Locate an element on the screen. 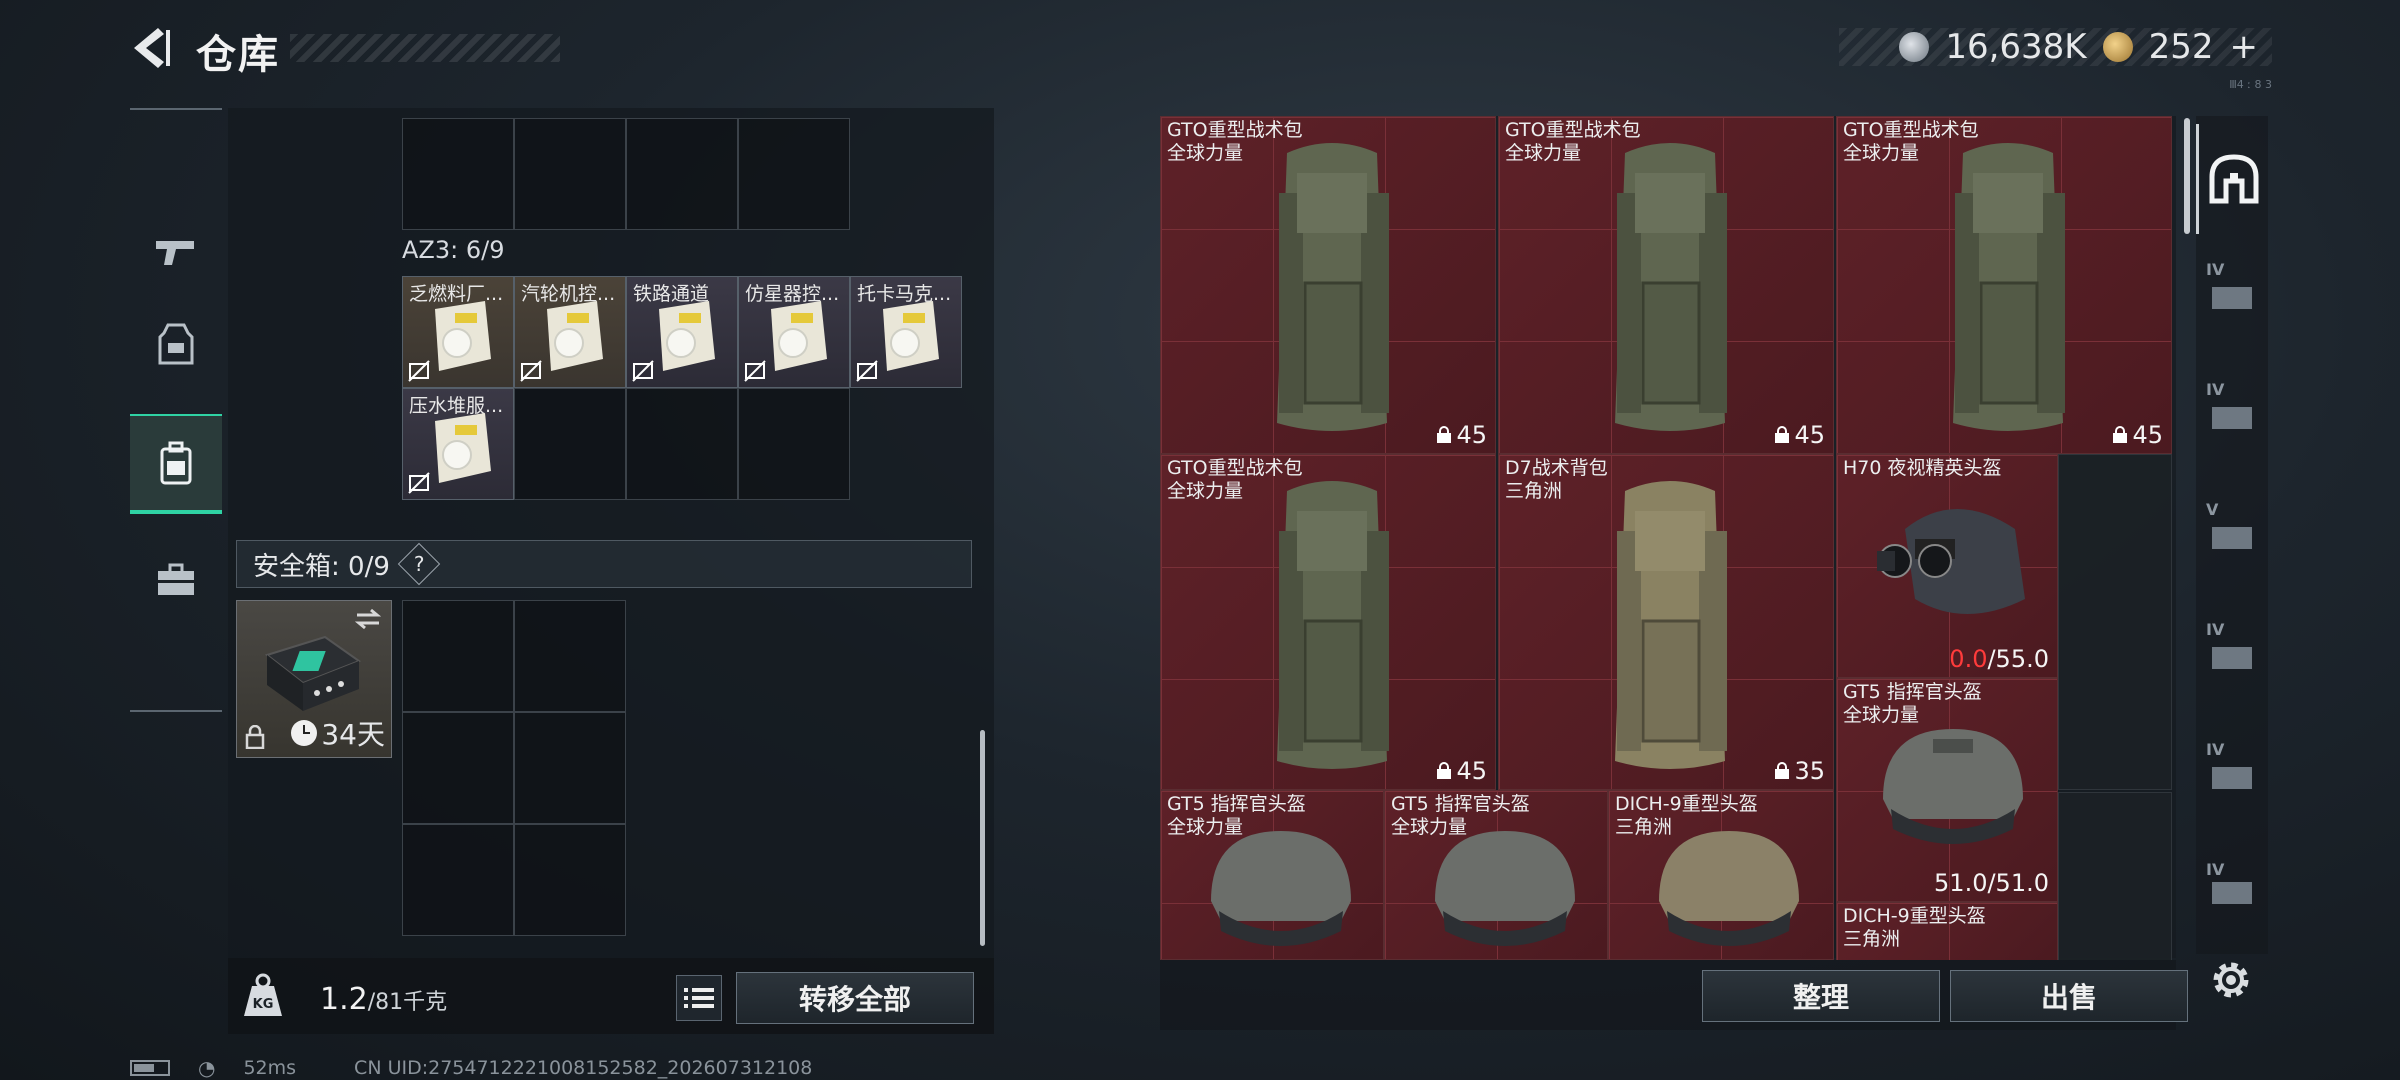 This screenshot has height=1080, width=2400. sell-button: 出售 is located at coordinates (2069, 996).